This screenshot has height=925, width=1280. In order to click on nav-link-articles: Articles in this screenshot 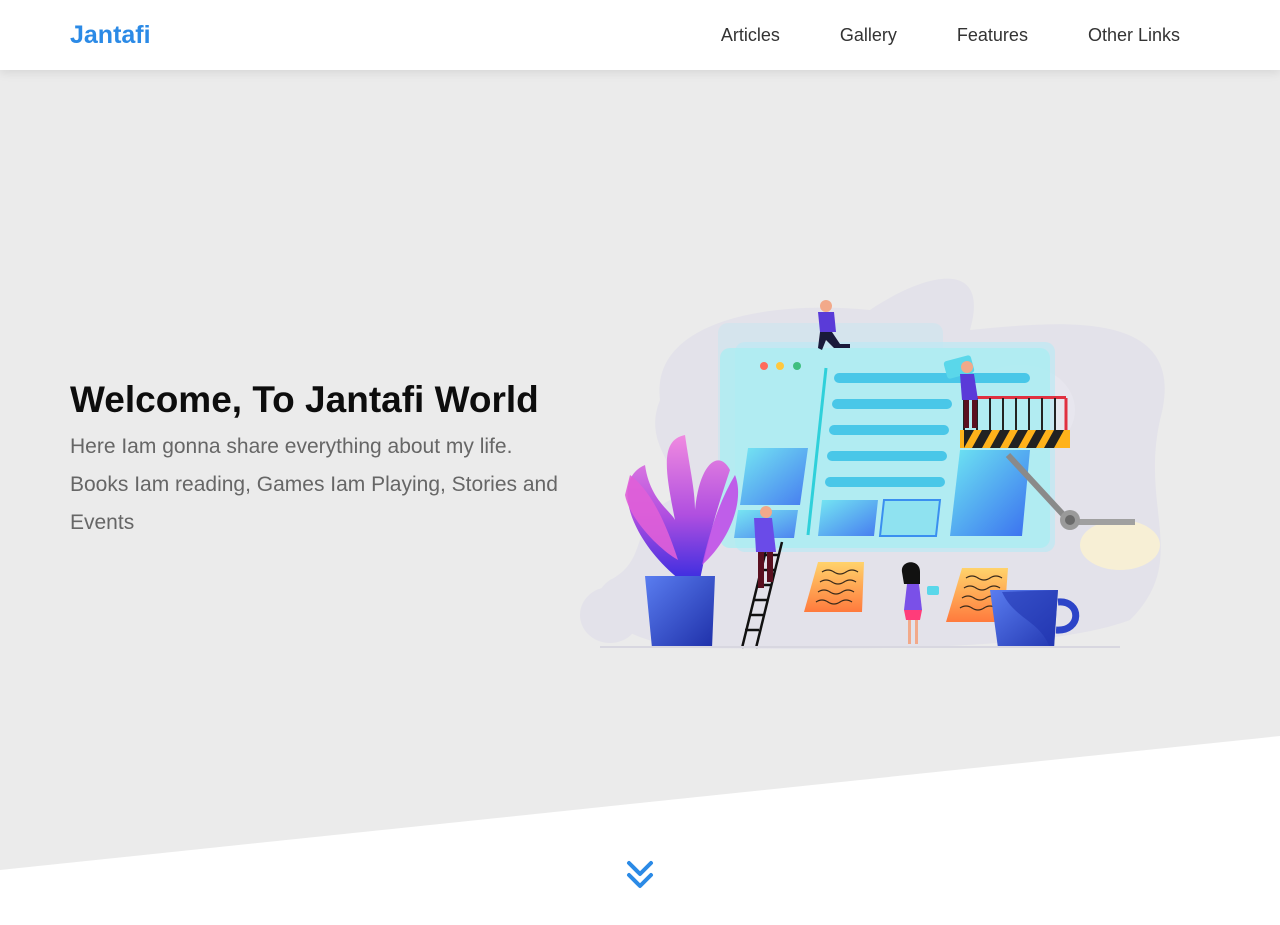, I will do `click(750, 35)`.